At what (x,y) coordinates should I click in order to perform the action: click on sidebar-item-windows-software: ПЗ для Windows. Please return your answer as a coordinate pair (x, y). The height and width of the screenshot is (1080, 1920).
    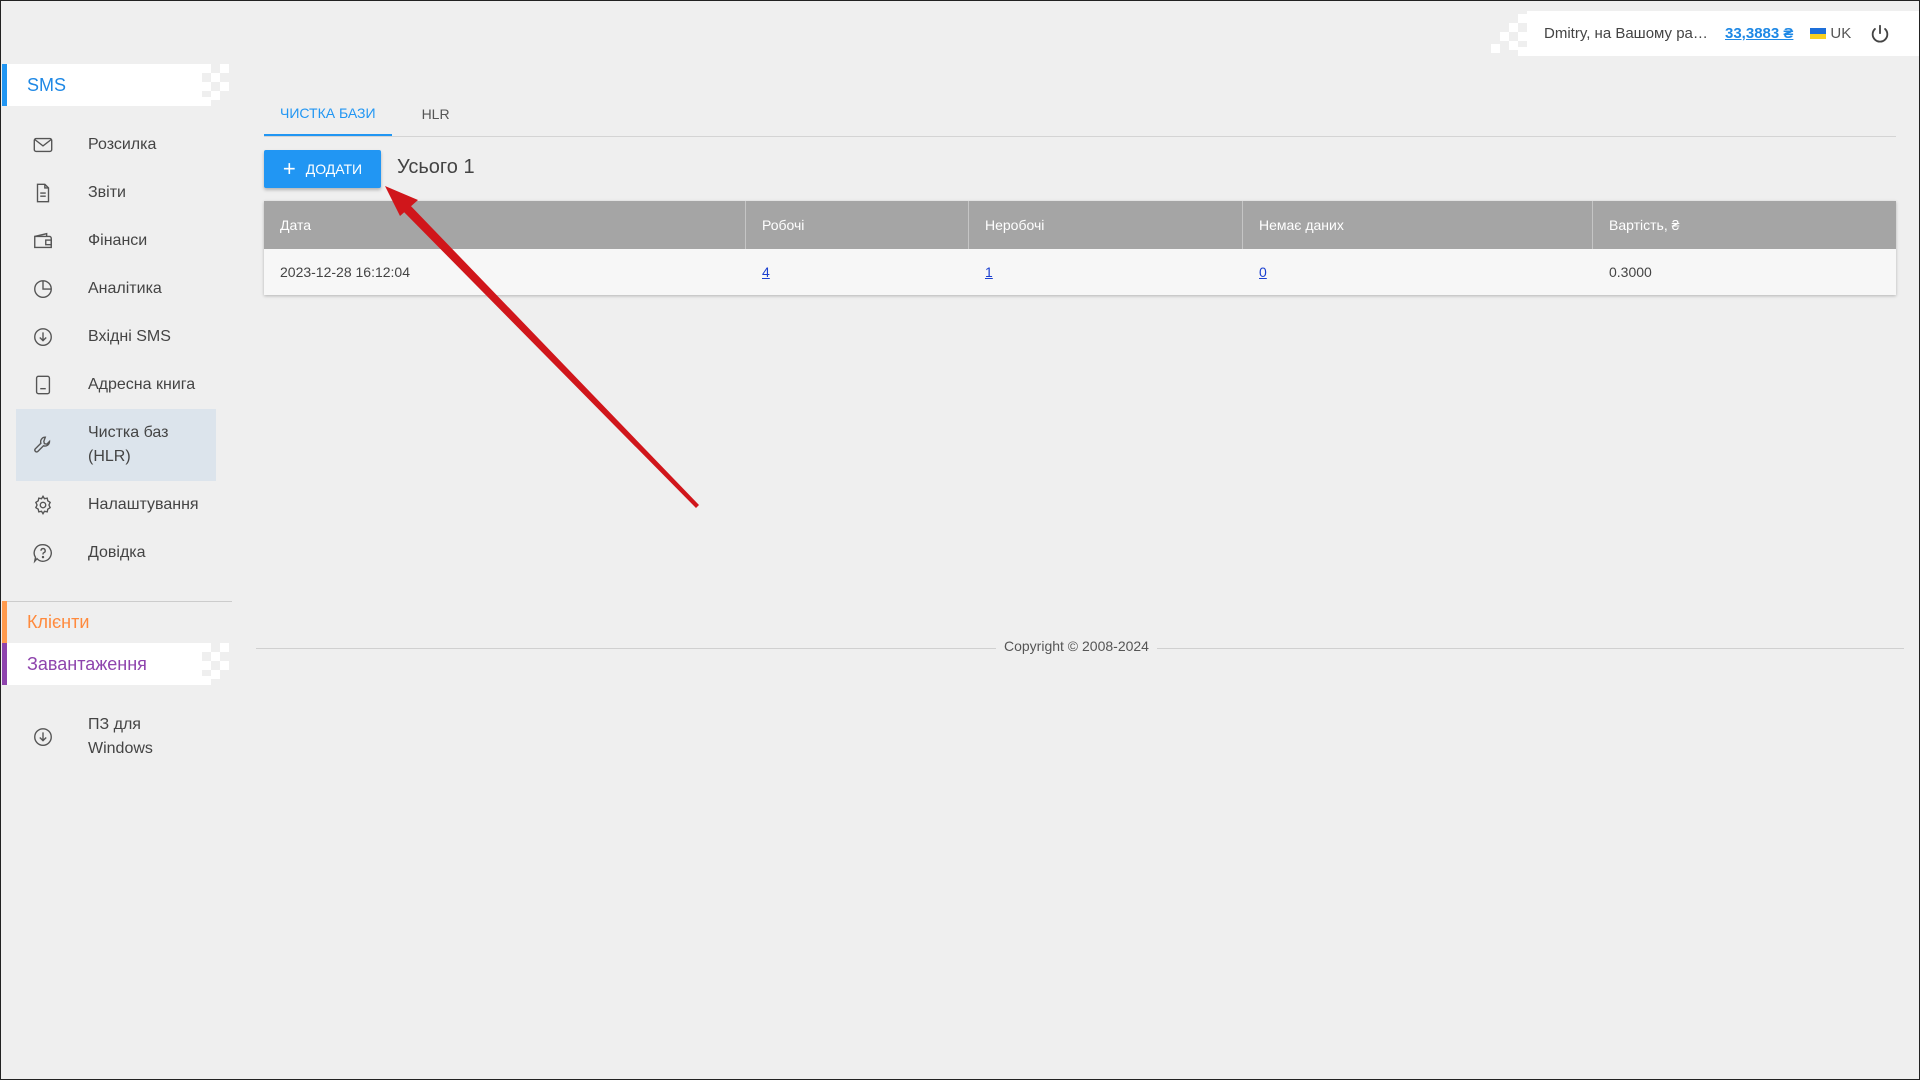
    Looking at the image, I should click on (116, 737).